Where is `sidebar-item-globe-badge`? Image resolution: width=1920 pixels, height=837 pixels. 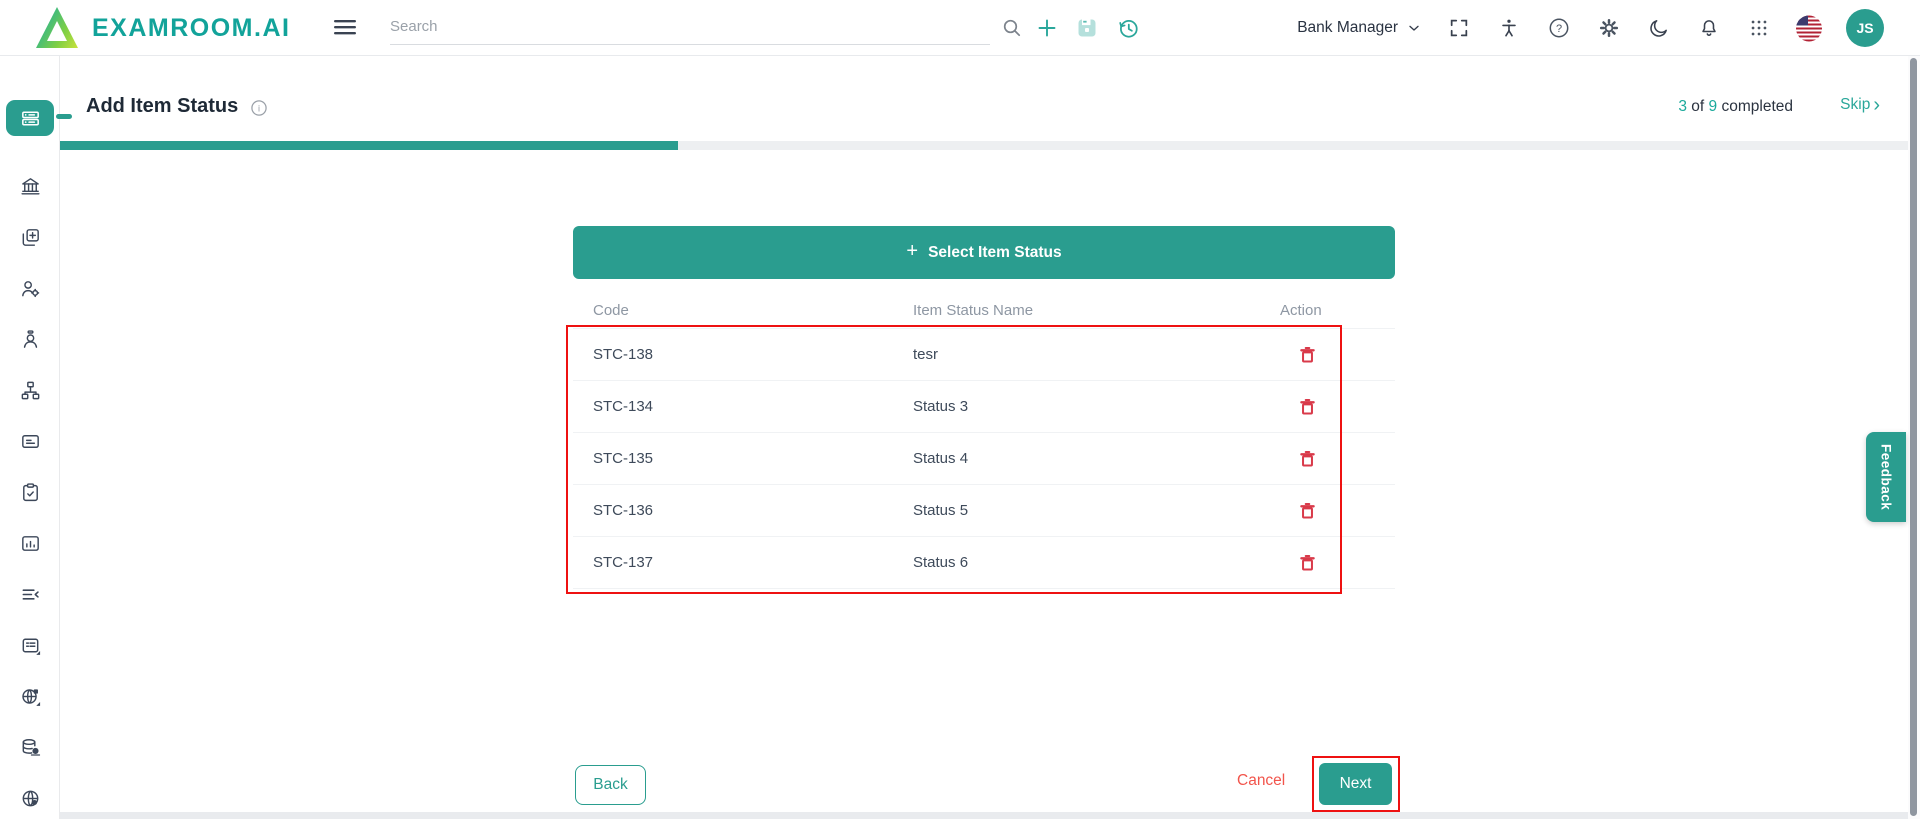 sidebar-item-globe-badge is located at coordinates (30, 696).